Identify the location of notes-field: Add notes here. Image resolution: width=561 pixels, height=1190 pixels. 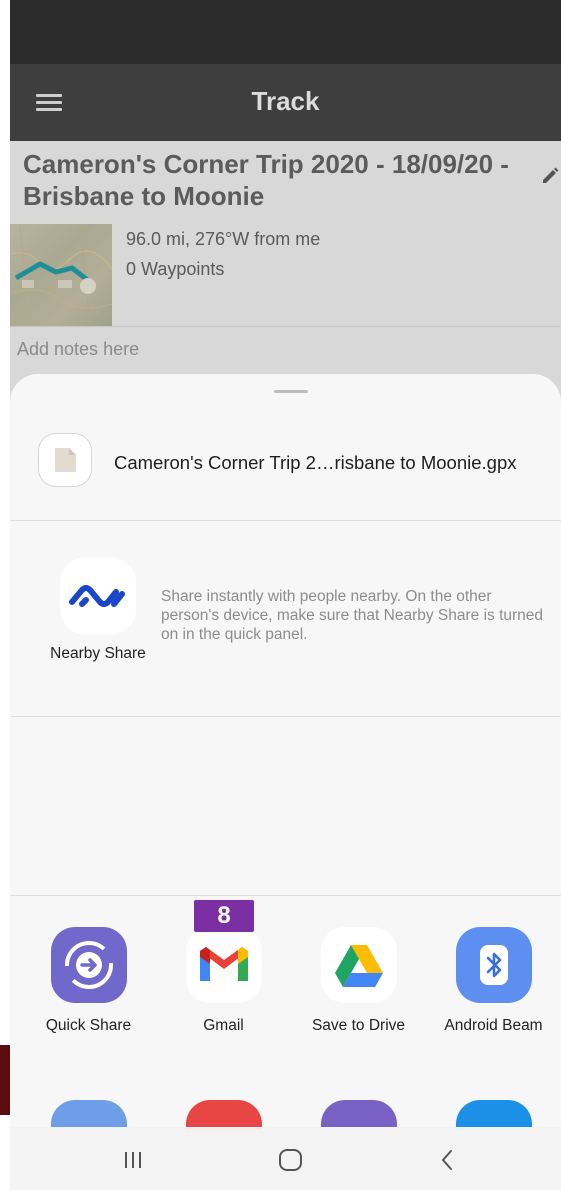
(78, 349).